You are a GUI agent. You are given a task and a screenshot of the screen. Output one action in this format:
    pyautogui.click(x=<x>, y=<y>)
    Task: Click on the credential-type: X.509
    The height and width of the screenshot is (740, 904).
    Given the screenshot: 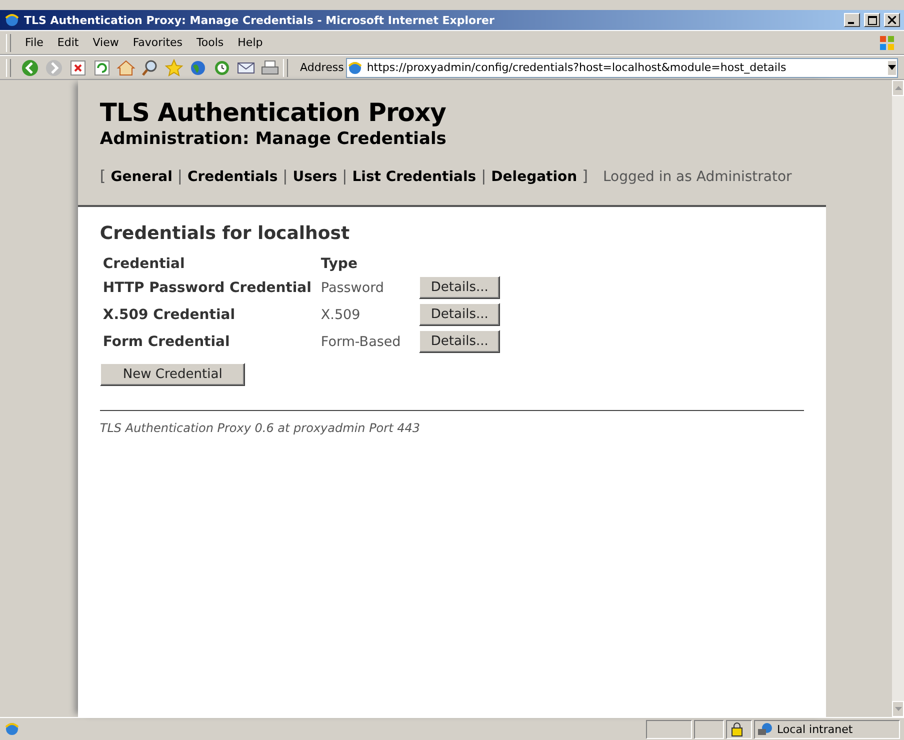 What is the action you would take?
    pyautogui.click(x=340, y=314)
    